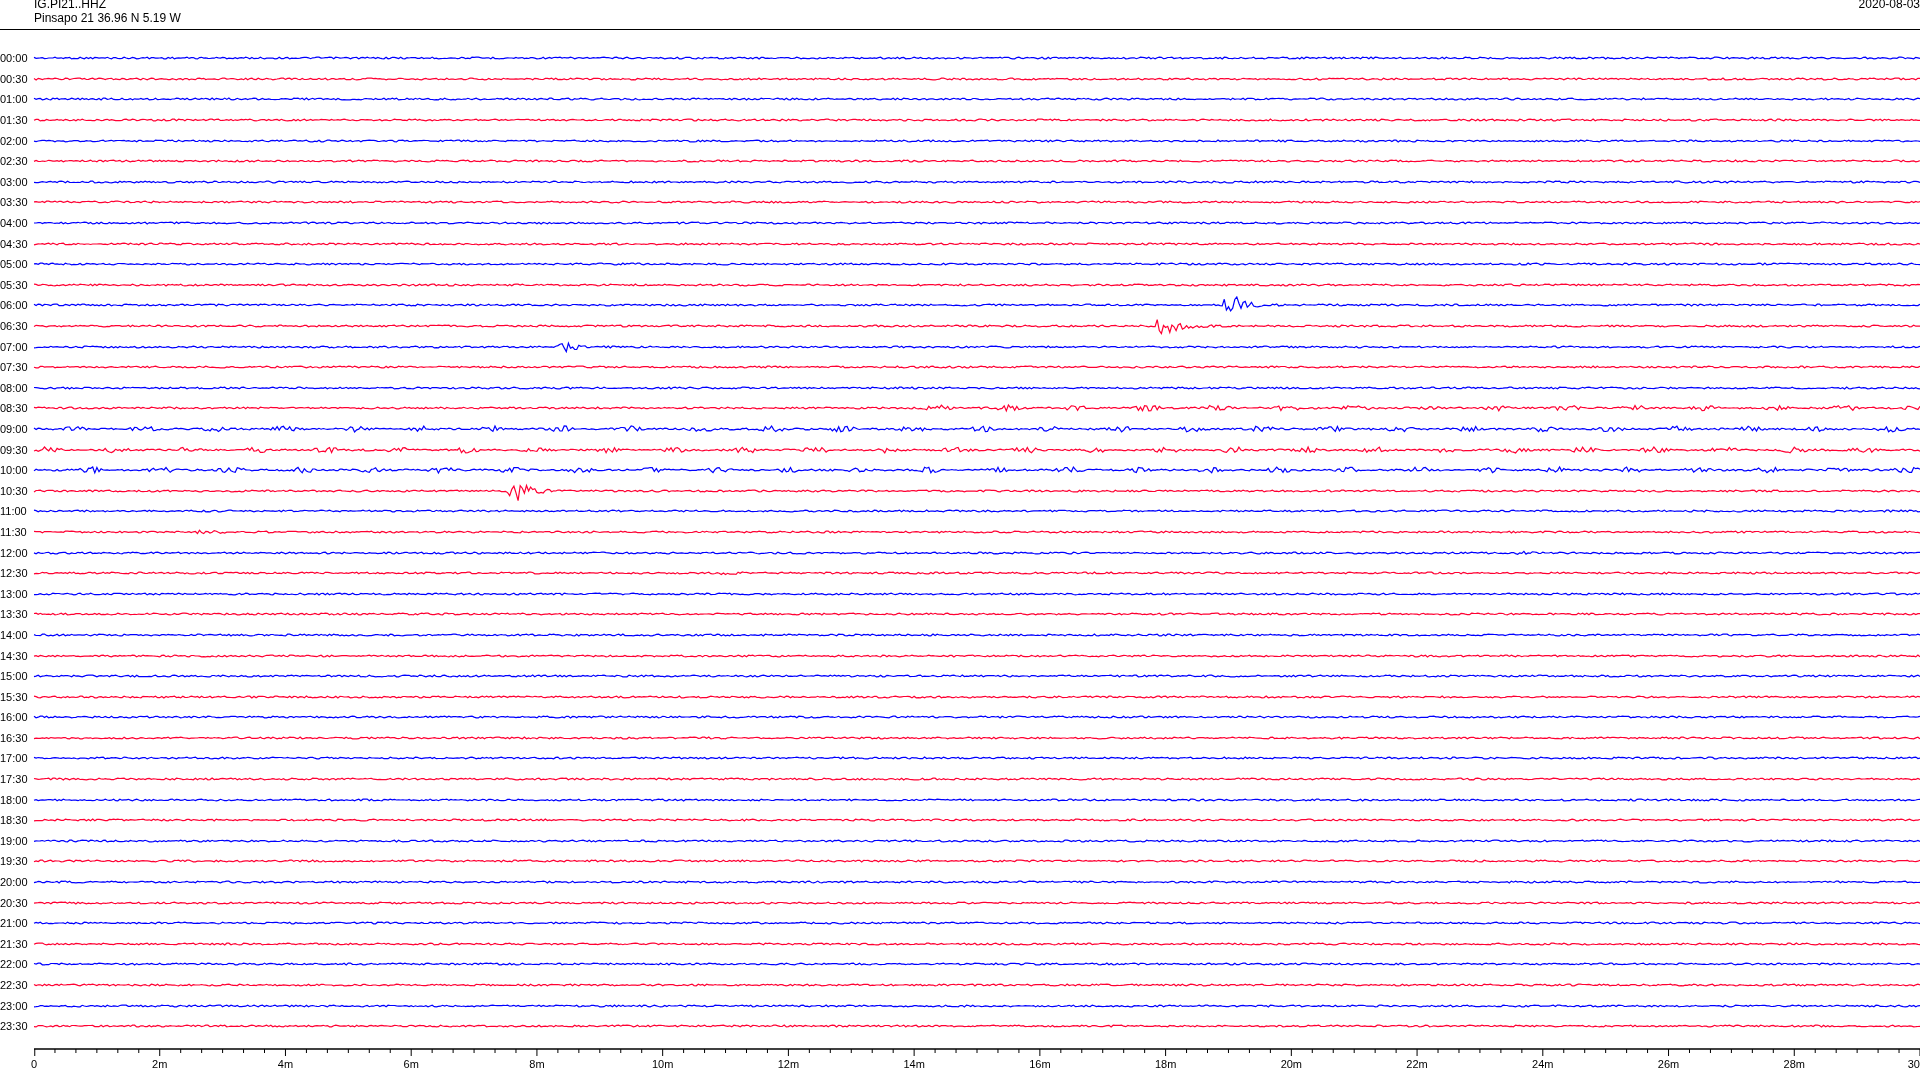 This screenshot has width=1920, height=1080. Describe the element at coordinates (71, 5) in the screenshot. I see `station-code: IG.PI21..HHZ` at that location.